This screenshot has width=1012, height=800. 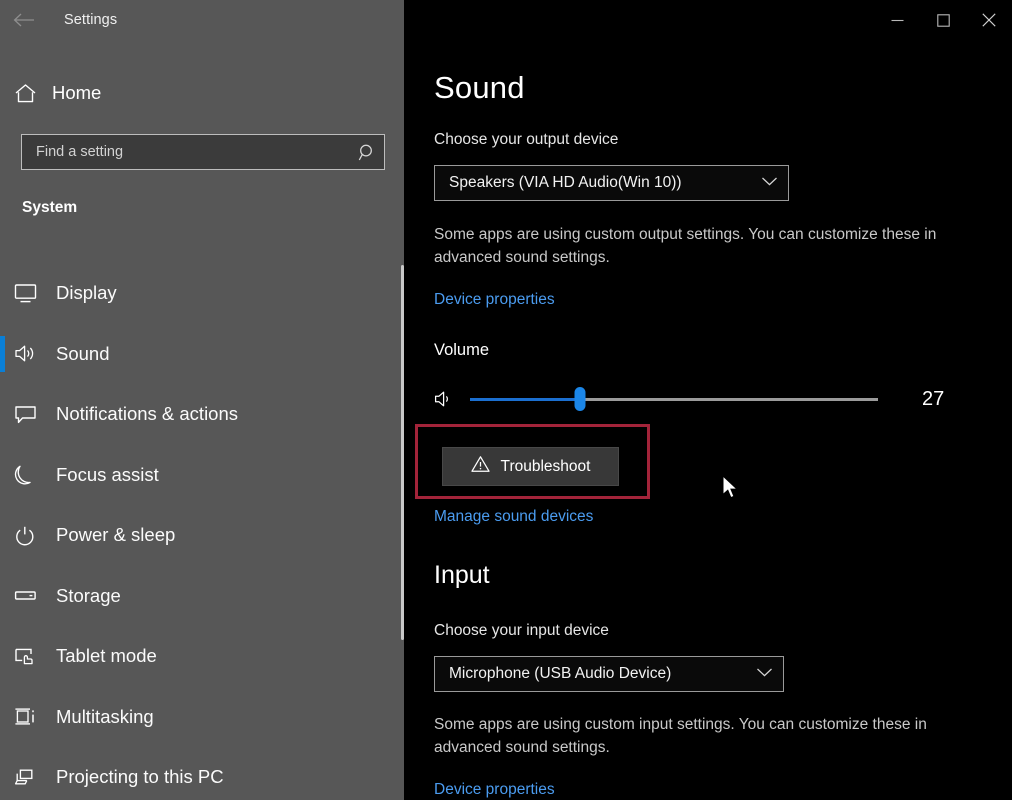 What do you see at coordinates (140, 777) in the screenshot?
I see `sidebar-item-label: Projecting to this PC` at bounding box center [140, 777].